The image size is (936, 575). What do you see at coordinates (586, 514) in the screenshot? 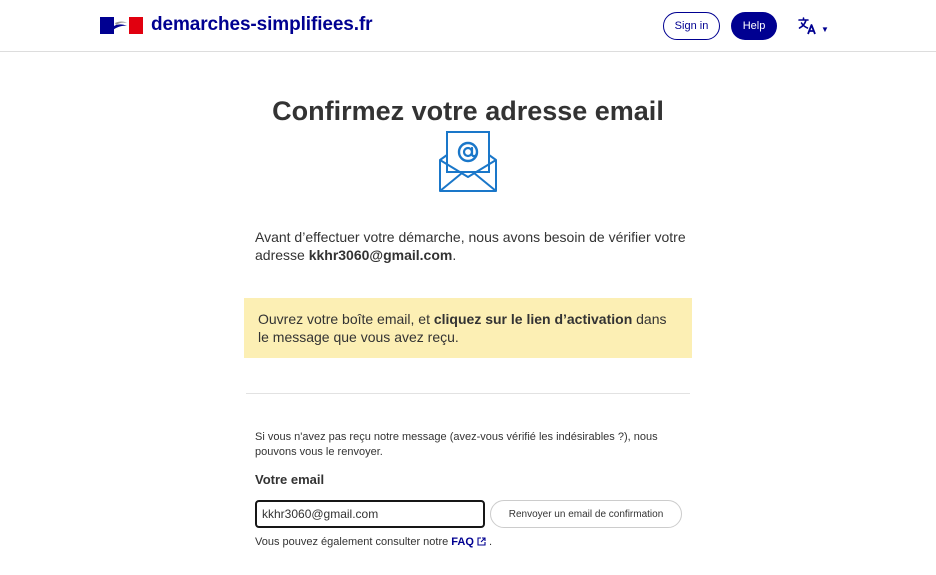
I see `resend-confirmation-button: Renvoyer un email de confirmation` at bounding box center [586, 514].